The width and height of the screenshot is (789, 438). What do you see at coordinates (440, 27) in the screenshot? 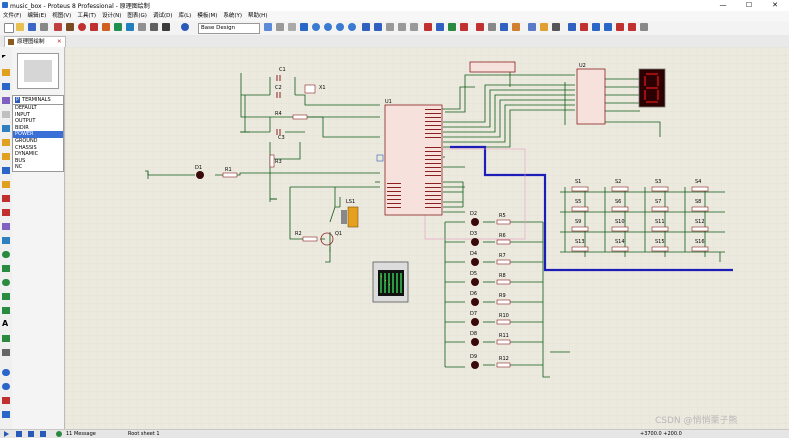
I see `block-move-icon` at bounding box center [440, 27].